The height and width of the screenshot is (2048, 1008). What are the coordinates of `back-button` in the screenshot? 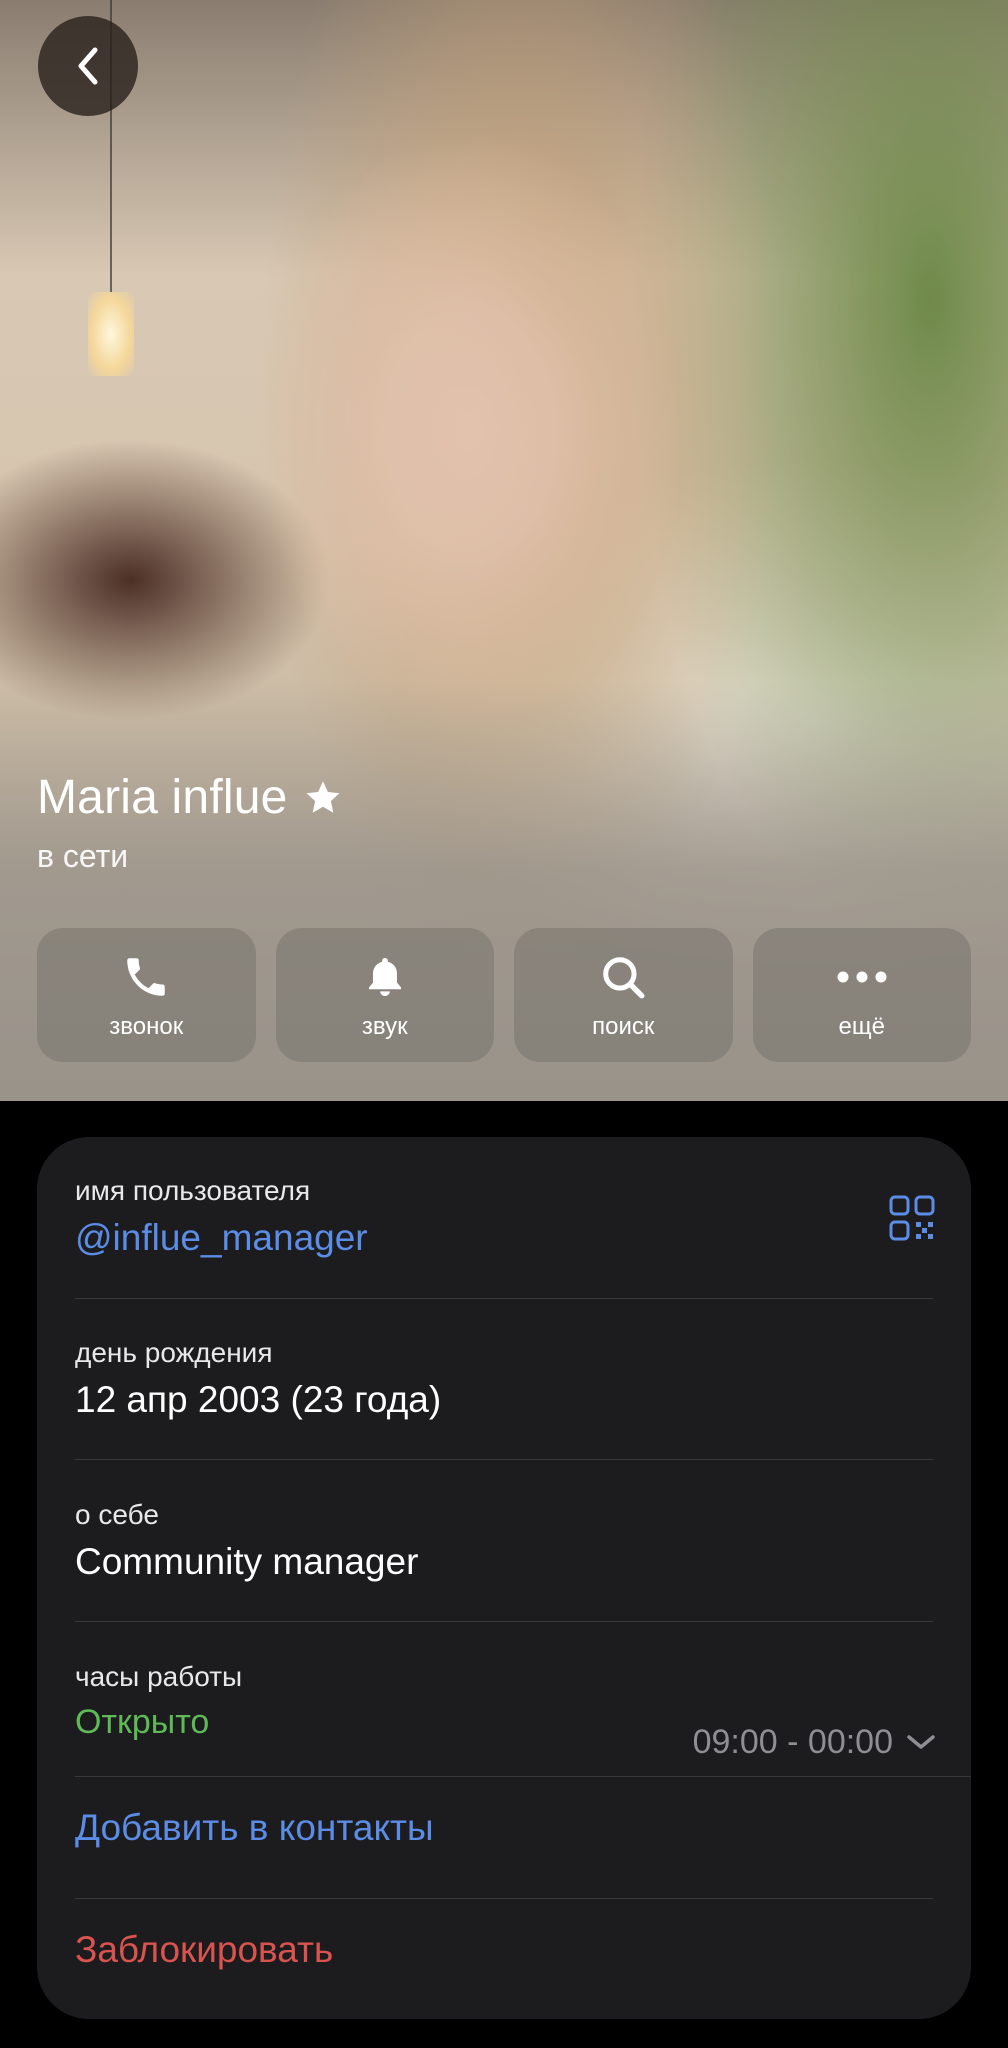 It's located at (88, 66).